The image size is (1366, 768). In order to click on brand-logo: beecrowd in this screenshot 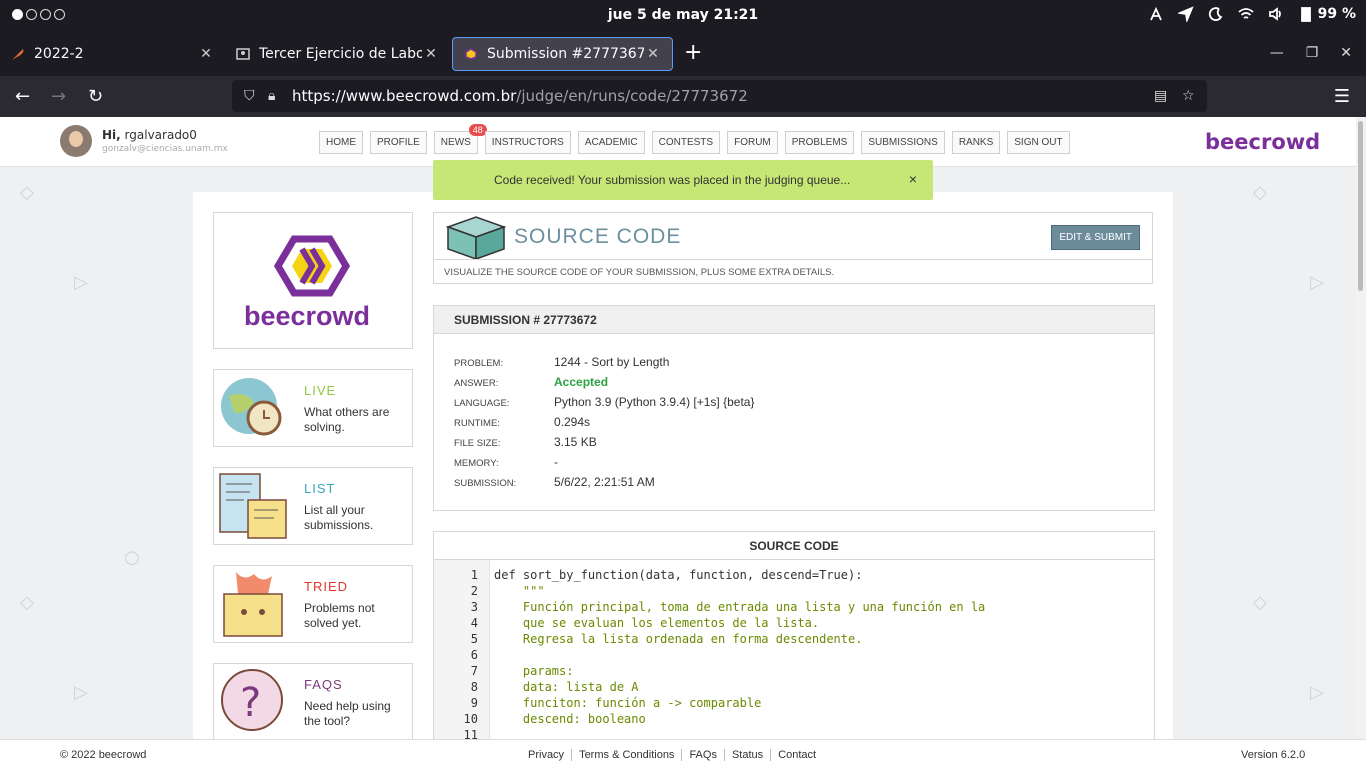, I will do `click(1262, 142)`.